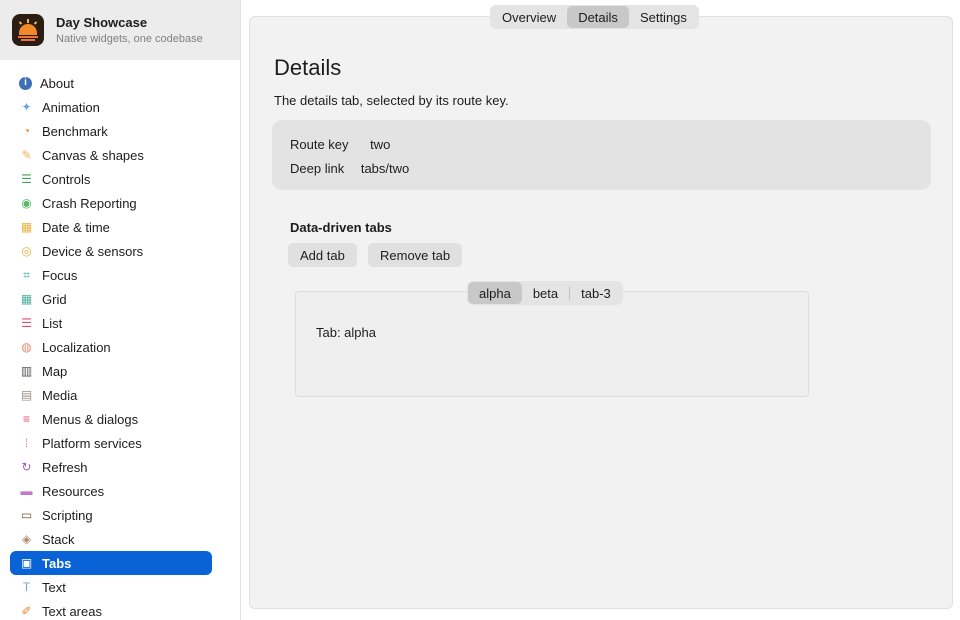 The image size is (960, 620). I want to click on sidebar-item-about: i About, so click(111, 83).